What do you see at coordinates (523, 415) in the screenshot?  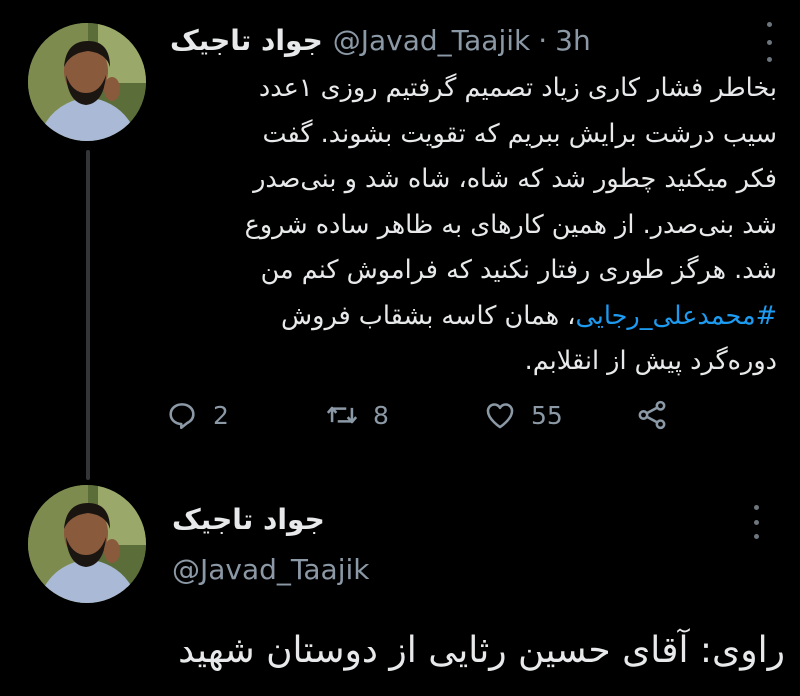 I see `like-button: 55` at bounding box center [523, 415].